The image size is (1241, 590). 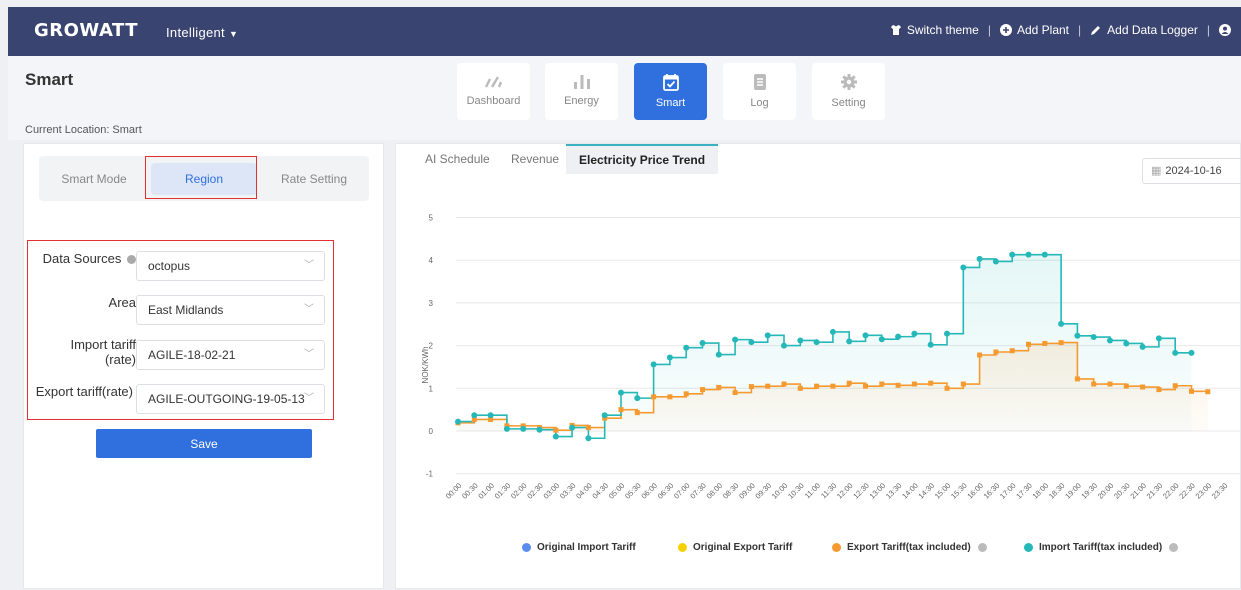 What do you see at coordinates (909, 547) in the screenshot?
I see `legend-export-tax: Export Tariff(tax included)` at bounding box center [909, 547].